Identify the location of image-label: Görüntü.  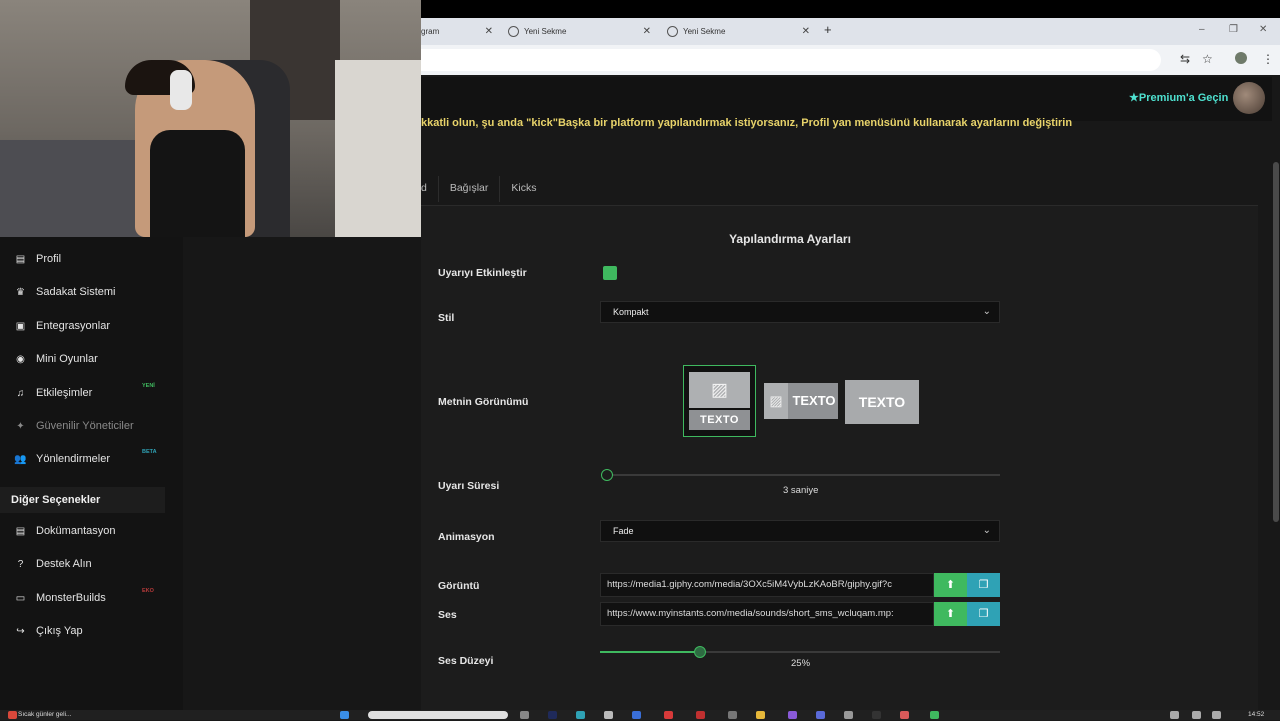
(459, 586).